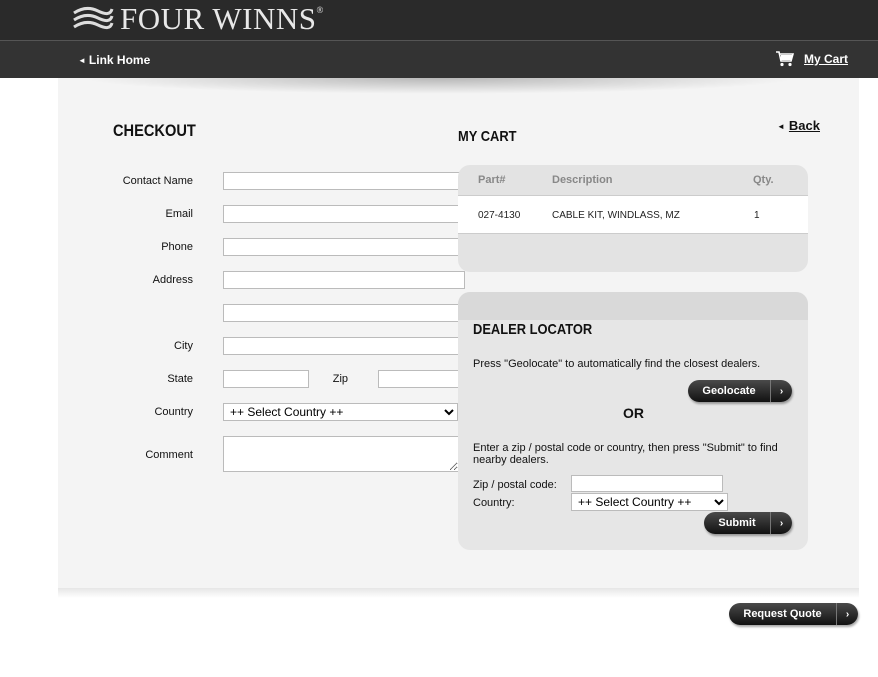  What do you see at coordinates (169, 455) in the screenshot?
I see `comment-label: Comment` at bounding box center [169, 455].